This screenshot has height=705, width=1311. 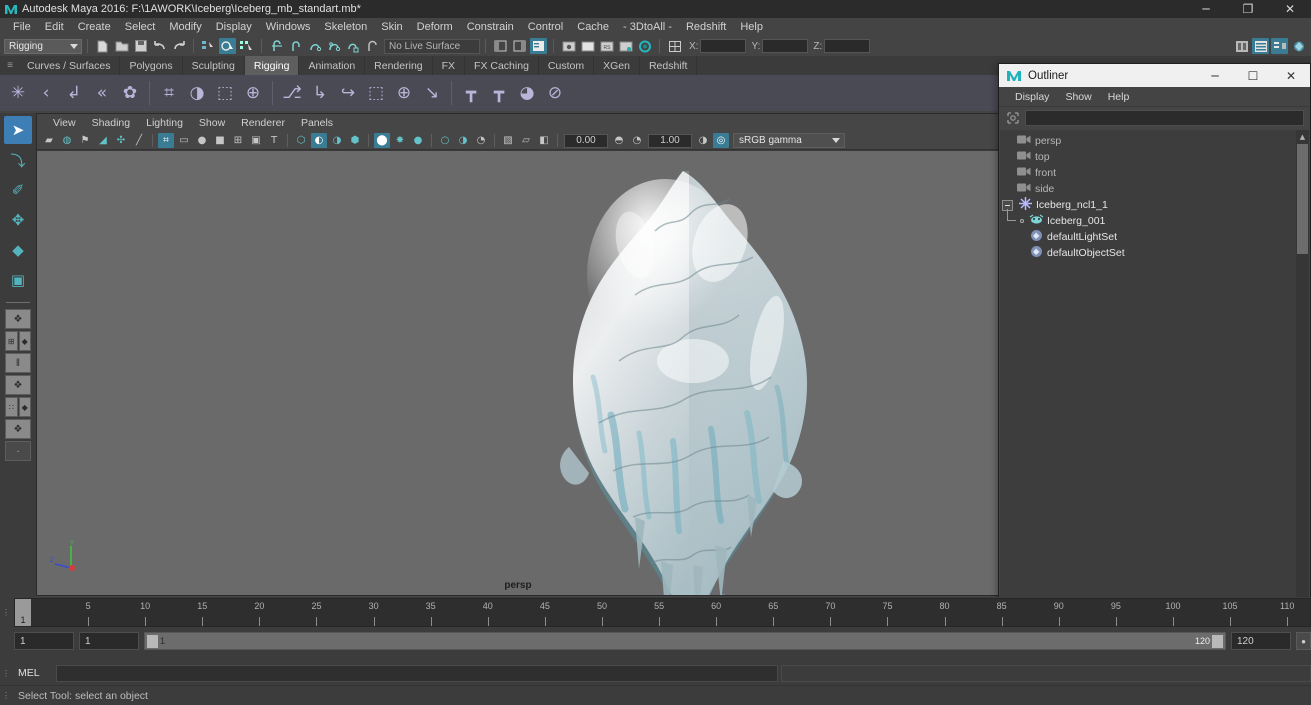 What do you see at coordinates (586, 140) in the screenshot?
I see `exposure-value: 0.00` at bounding box center [586, 140].